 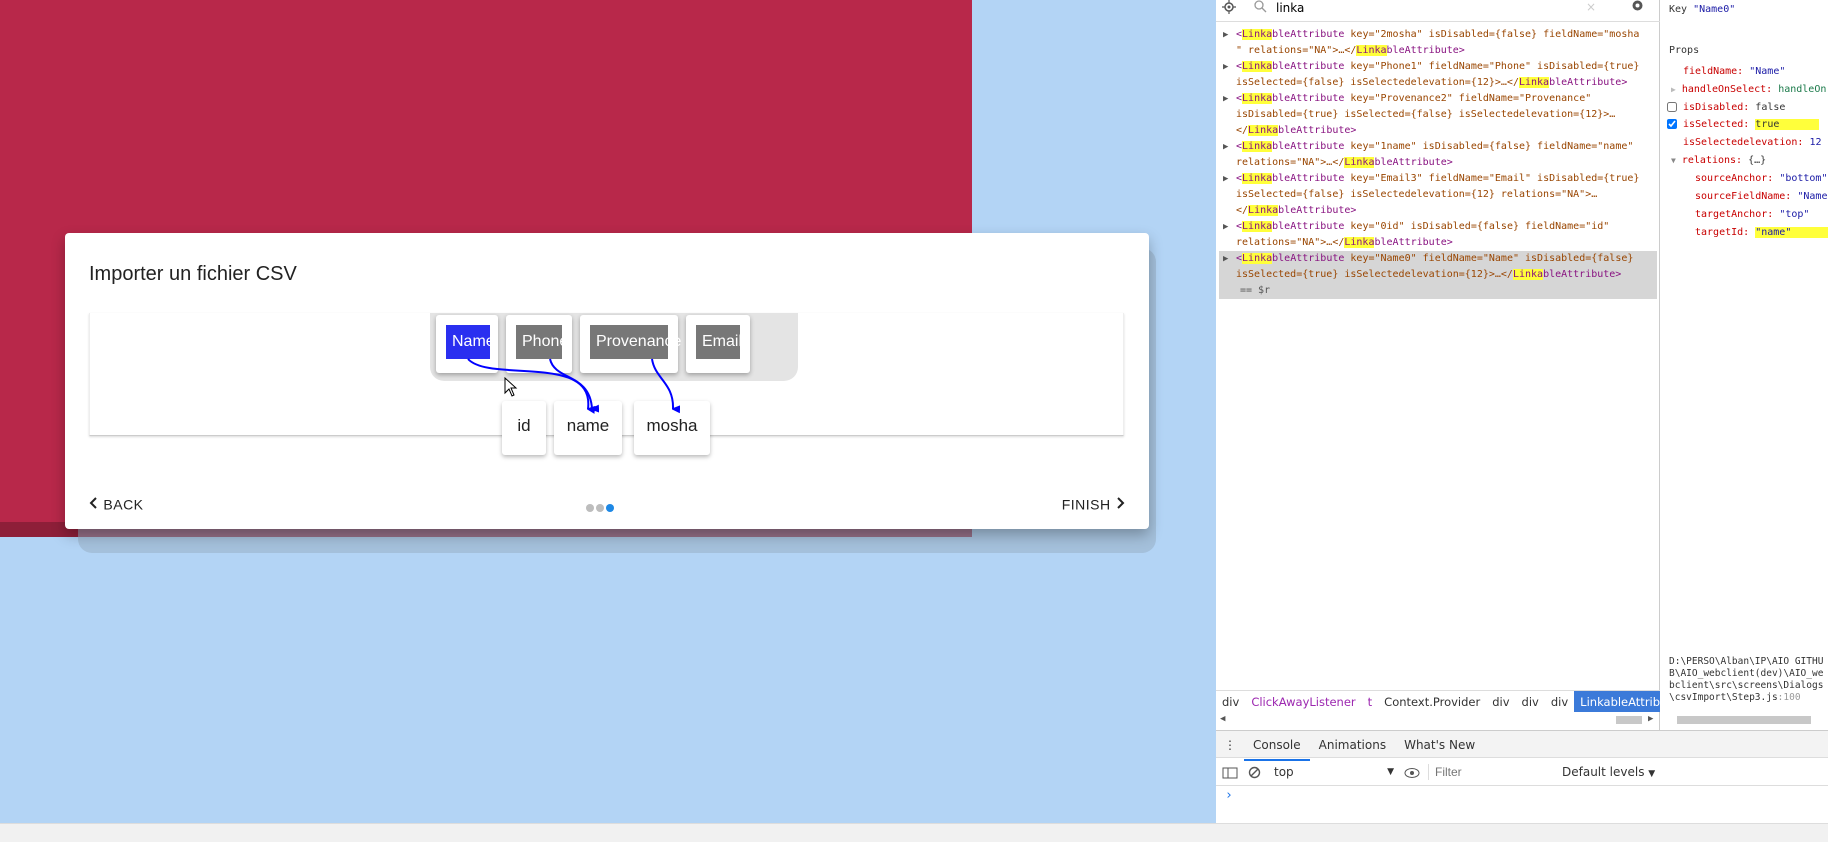 I want to click on step-dot-active, so click(x=610, y=508).